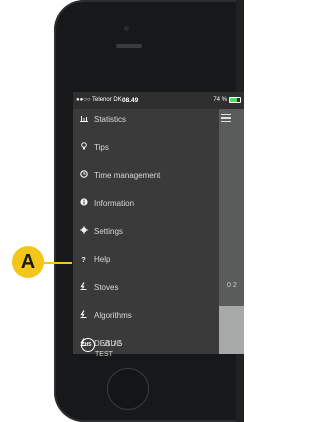  I want to click on battery-fill, so click(234, 100).